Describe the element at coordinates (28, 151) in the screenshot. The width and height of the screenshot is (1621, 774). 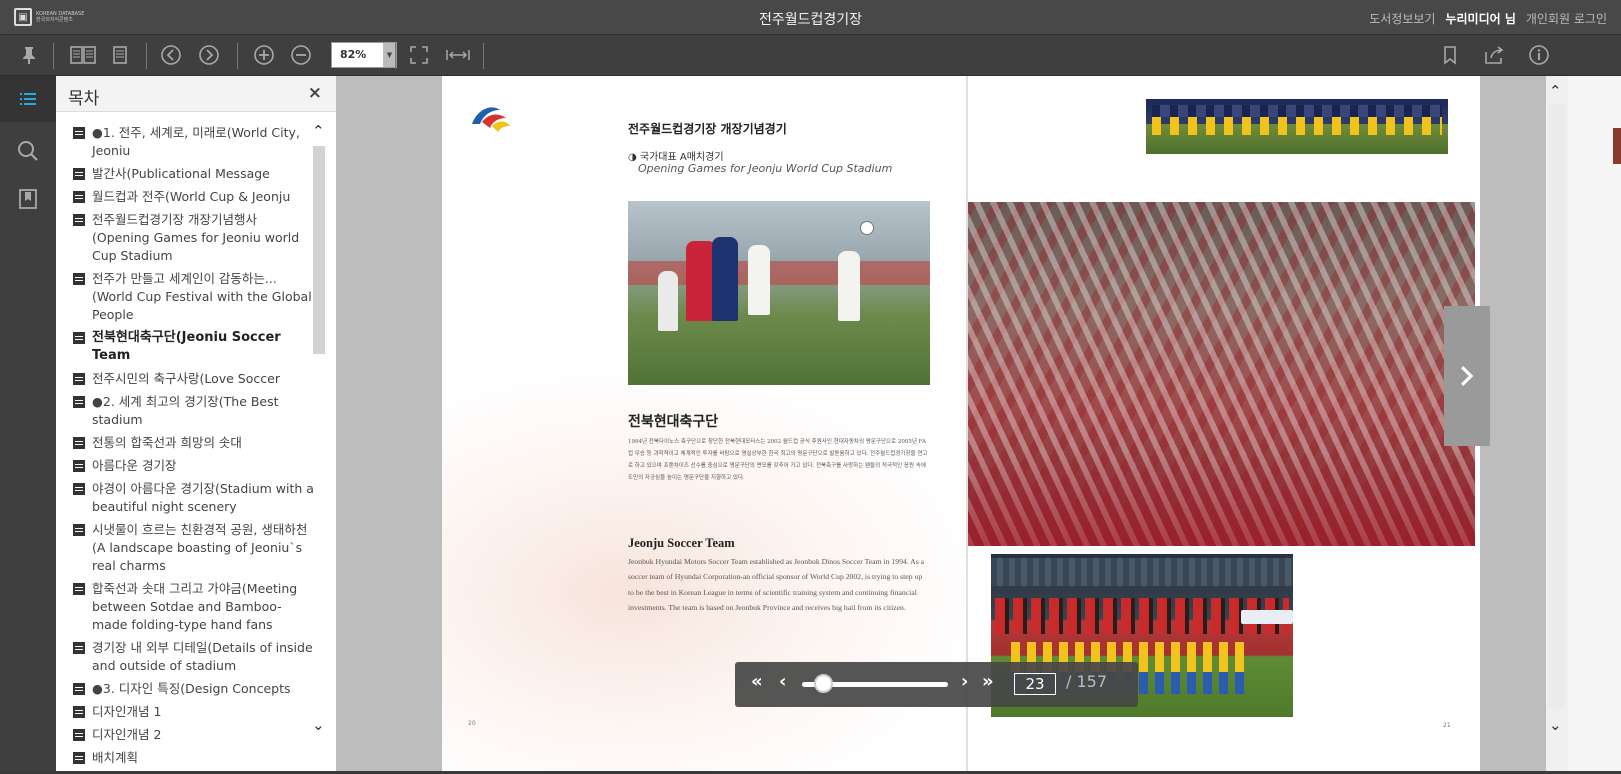
I see `search-icon` at that location.